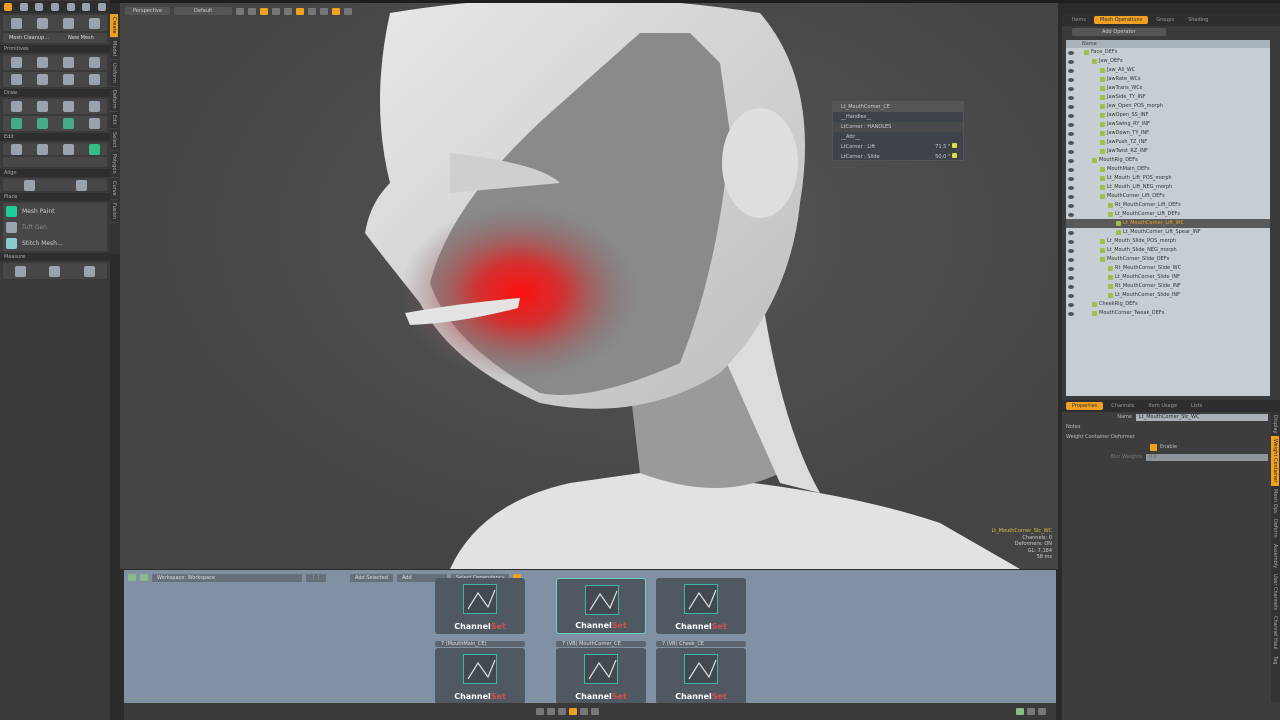 This screenshot has height=720, width=1280. What do you see at coordinates (1275, 424) in the screenshot?
I see `right-tab: Display` at bounding box center [1275, 424].